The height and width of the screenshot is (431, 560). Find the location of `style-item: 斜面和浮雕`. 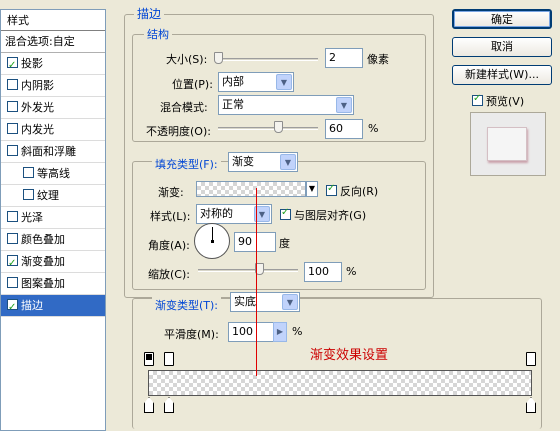

style-item: 斜面和浮雕 is located at coordinates (53, 152).